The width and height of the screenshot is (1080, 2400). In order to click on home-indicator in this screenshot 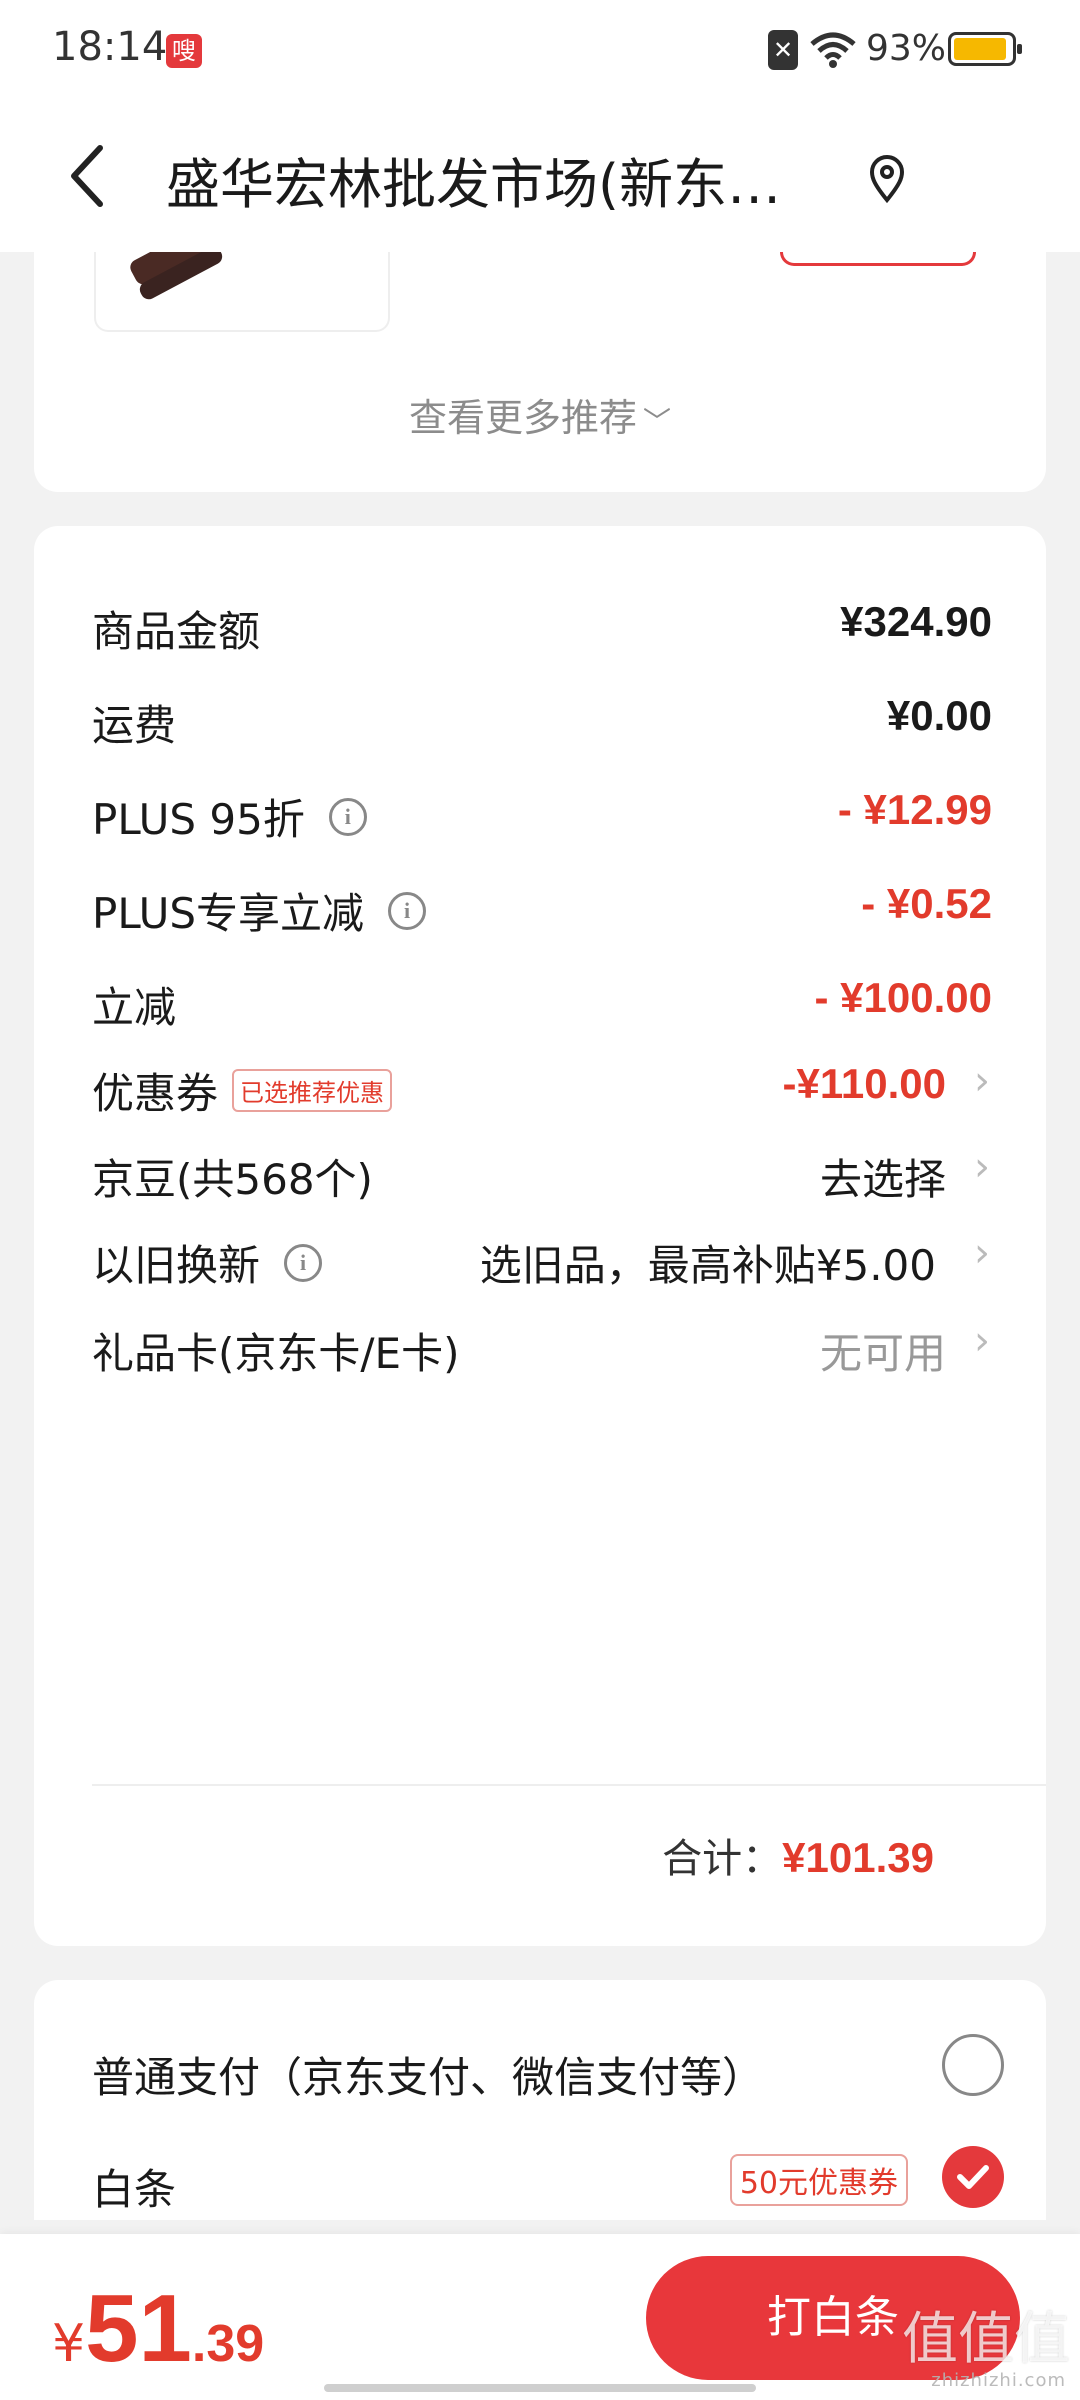, I will do `click(540, 2388)`.